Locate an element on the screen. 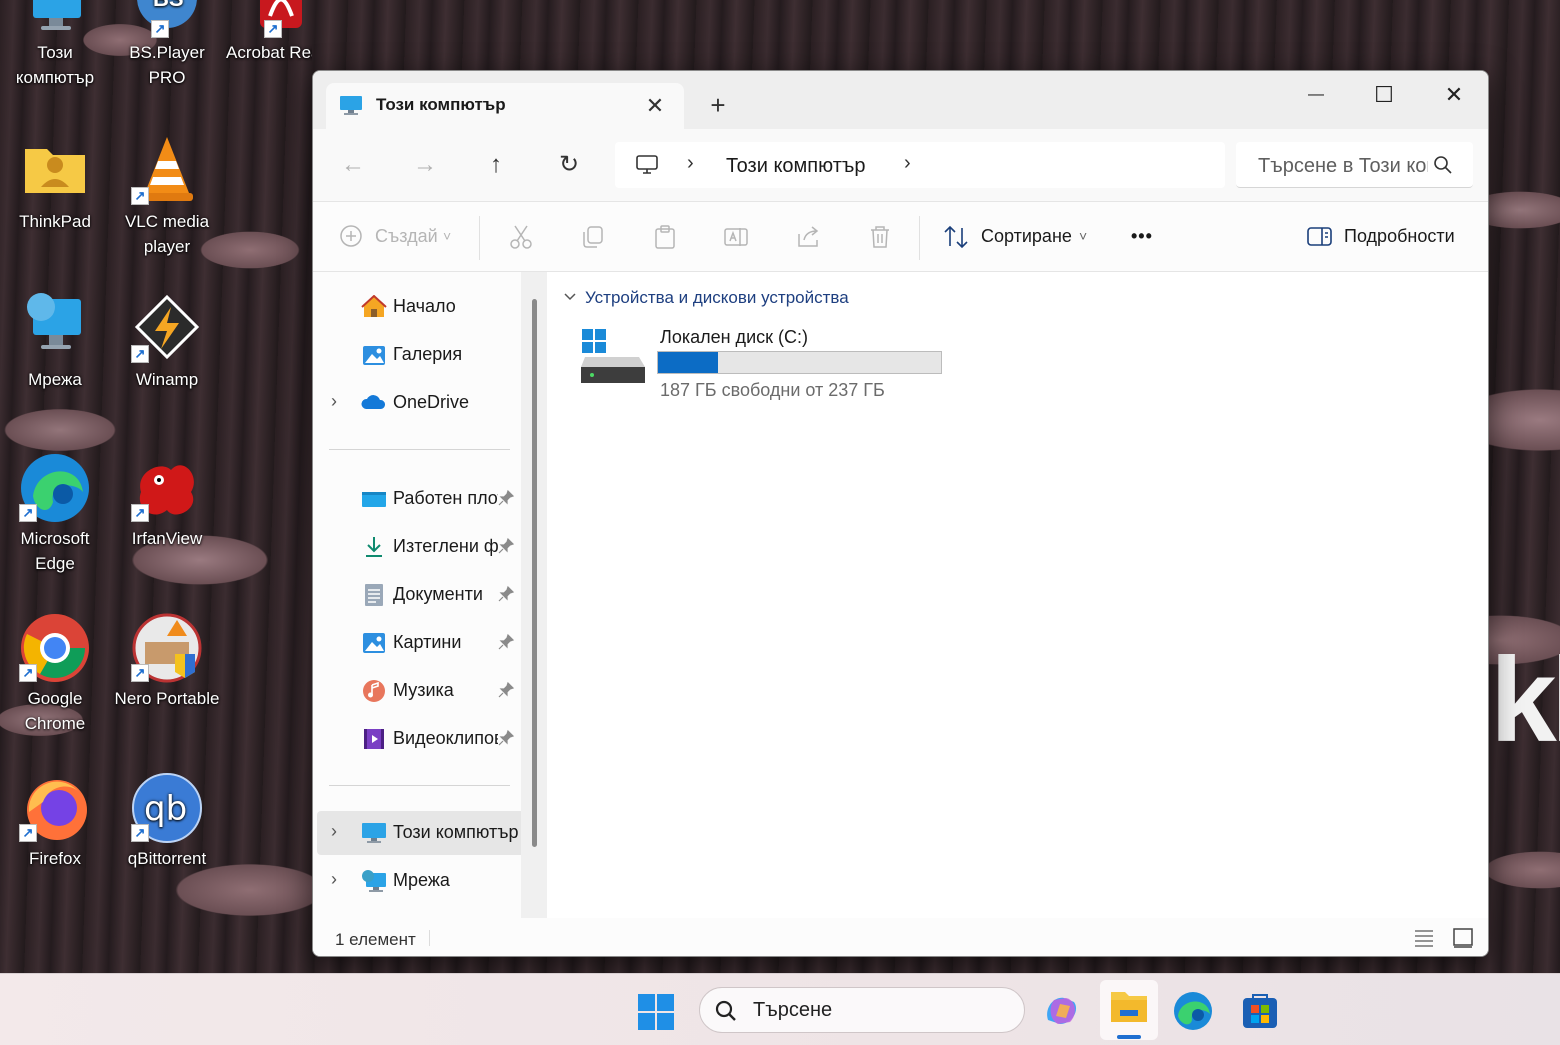 The height and width of the screenshot is (1045, 1560). qbittorrent-icon: qb ↗ is located at coordinates (167, 808).